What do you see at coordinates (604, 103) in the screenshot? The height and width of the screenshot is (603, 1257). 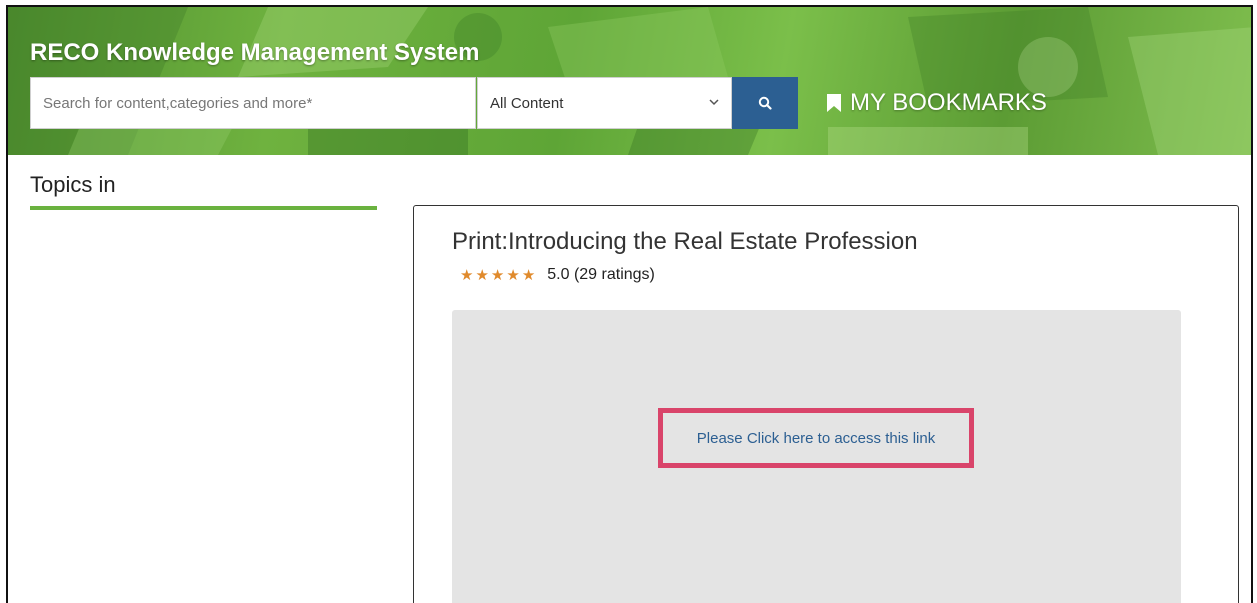 I see `content-filter-select: All Content` at bounding box center [604, 103].